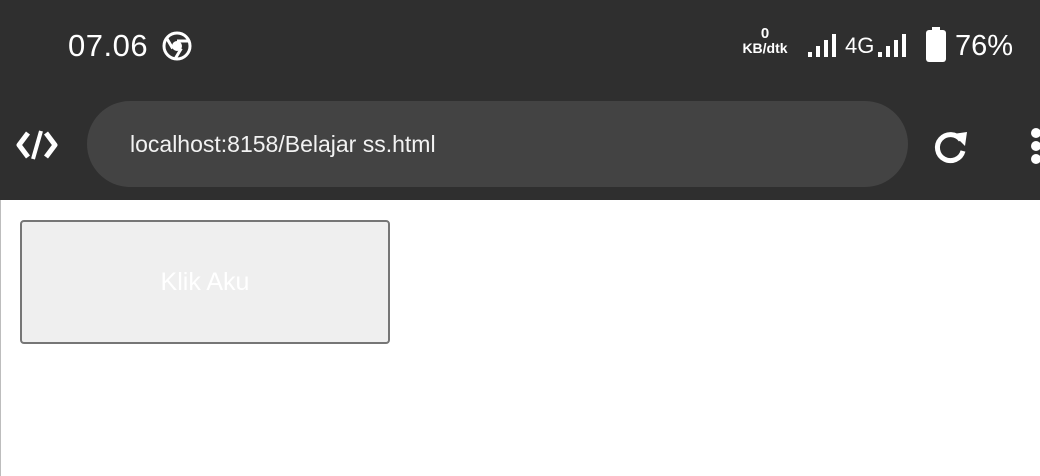  I want to click on page-edge-divider, so click(0, 338).